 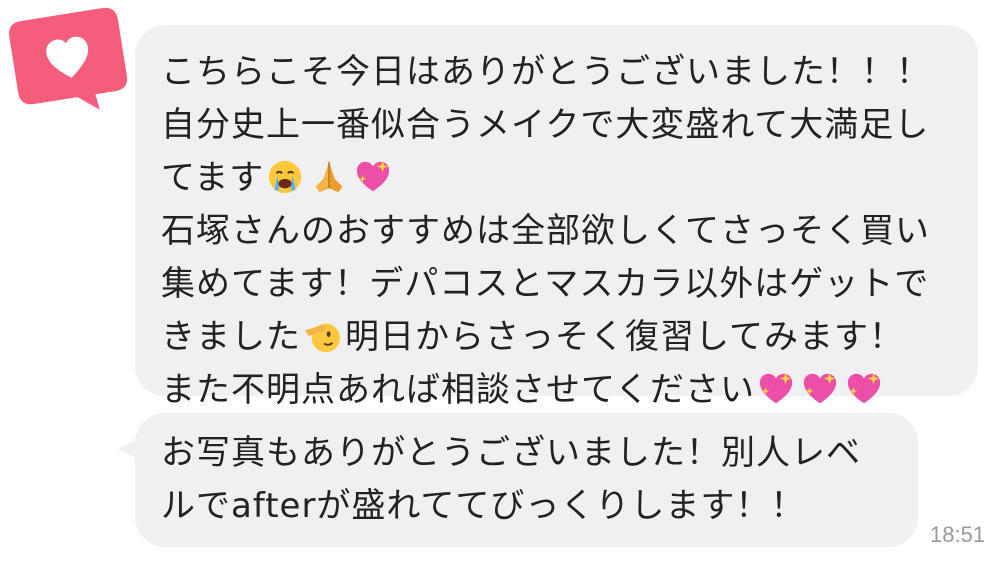 I want to click on message-line-text: きました, so click(x=231, y=337).